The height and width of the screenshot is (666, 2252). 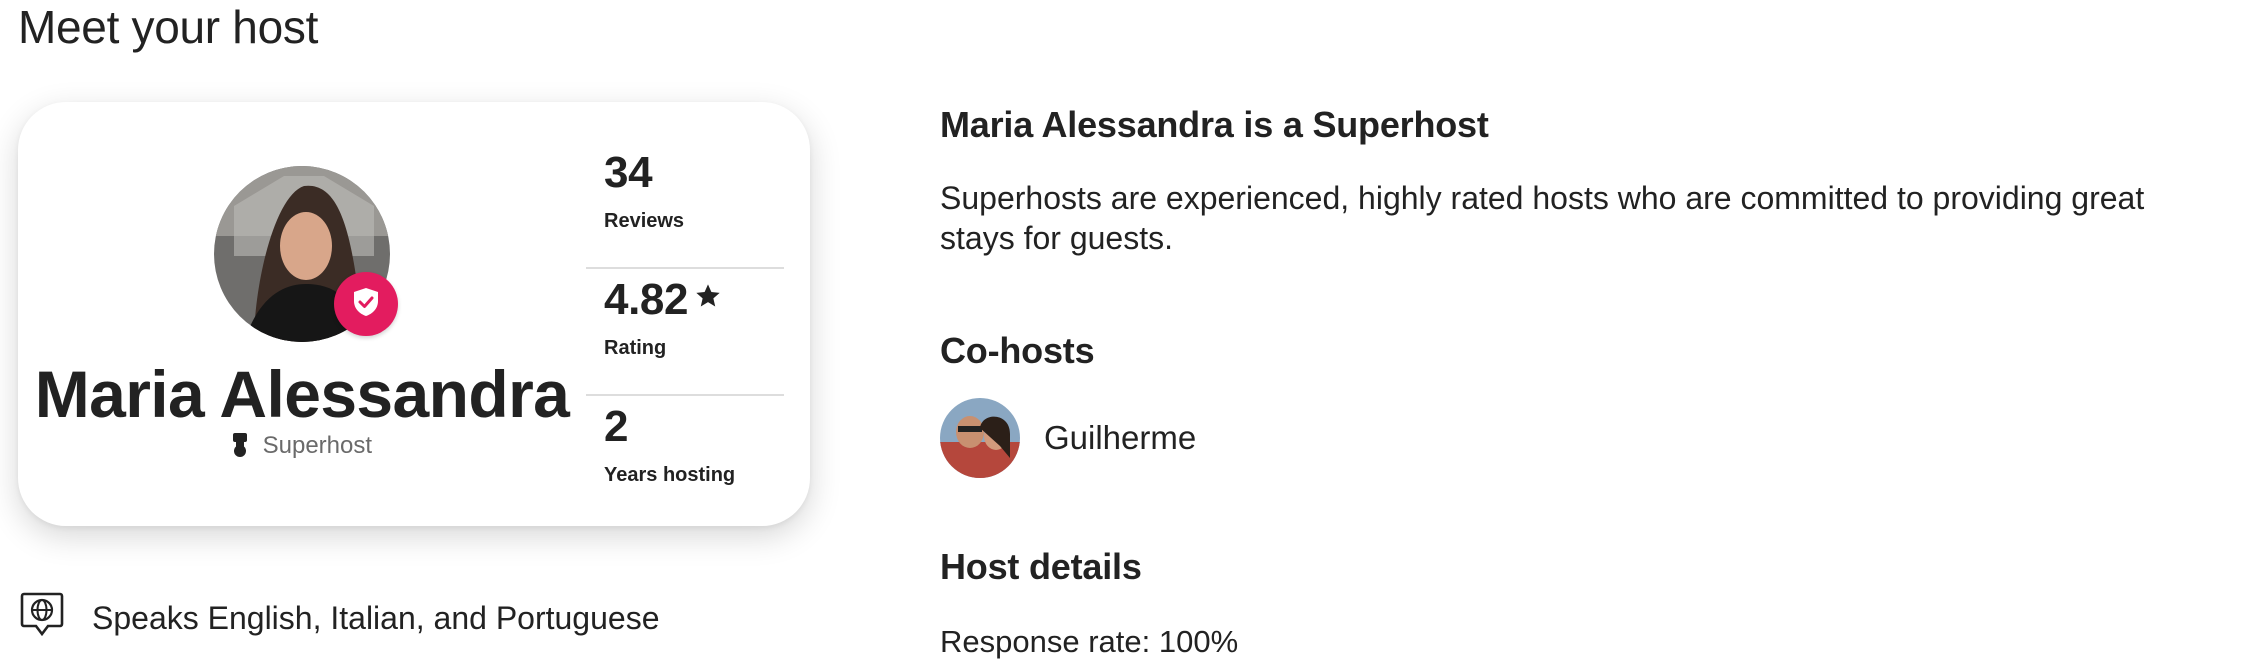 I want to click on shield-check-icon, so click(x=366, y=304).